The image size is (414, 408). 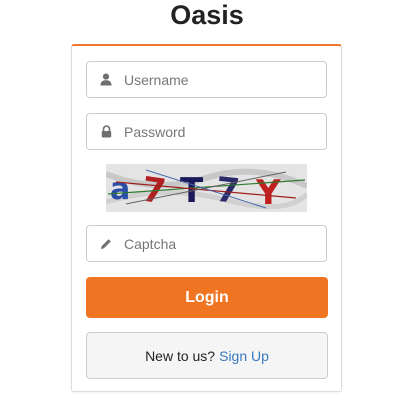 I want to click on svg-text: a, so click(x=120, y=189).